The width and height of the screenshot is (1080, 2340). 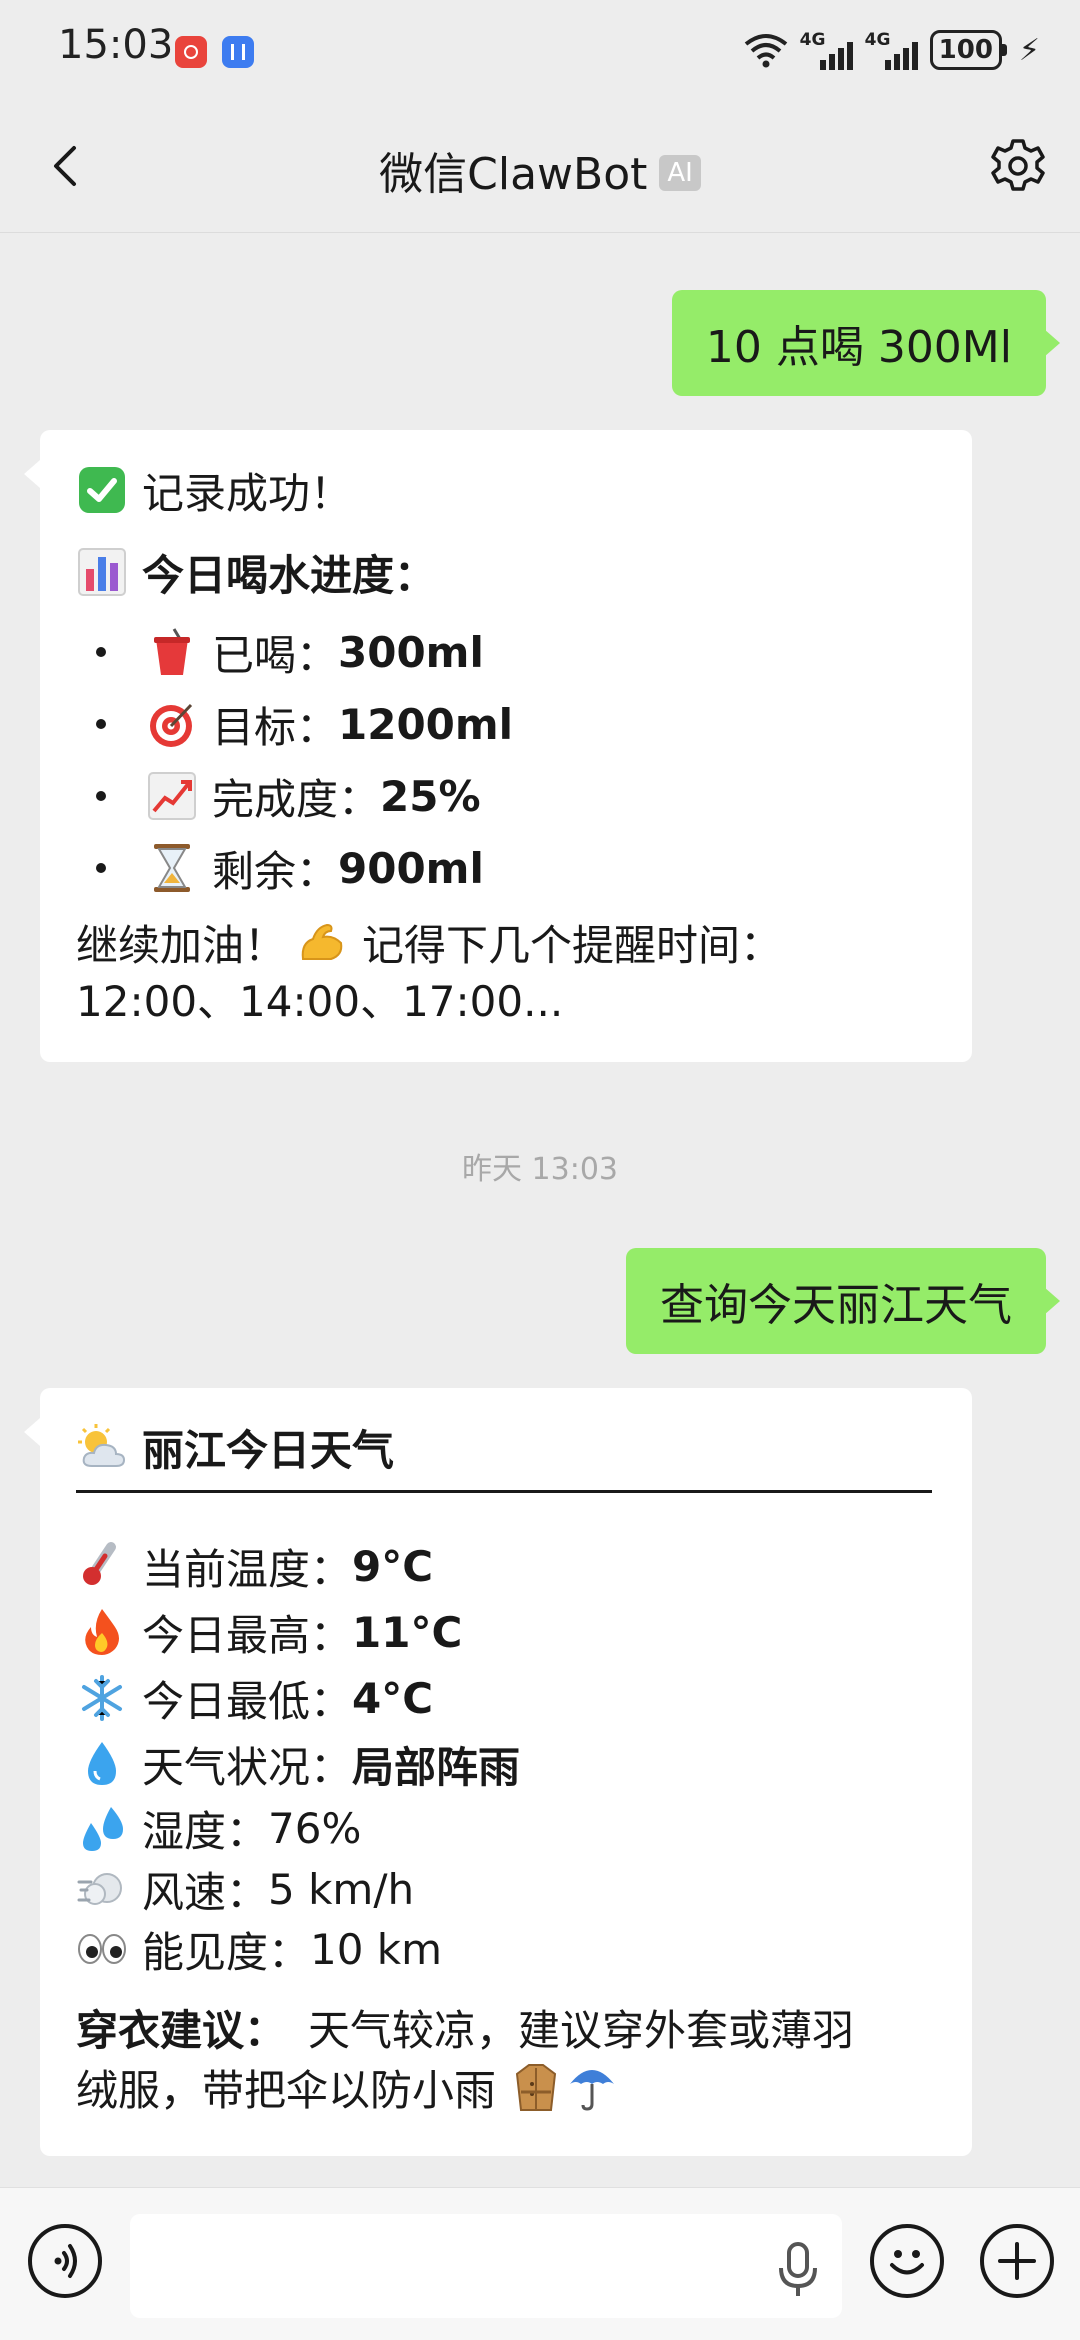 I want to click on emoji-button, so click(x=907, y=2261).